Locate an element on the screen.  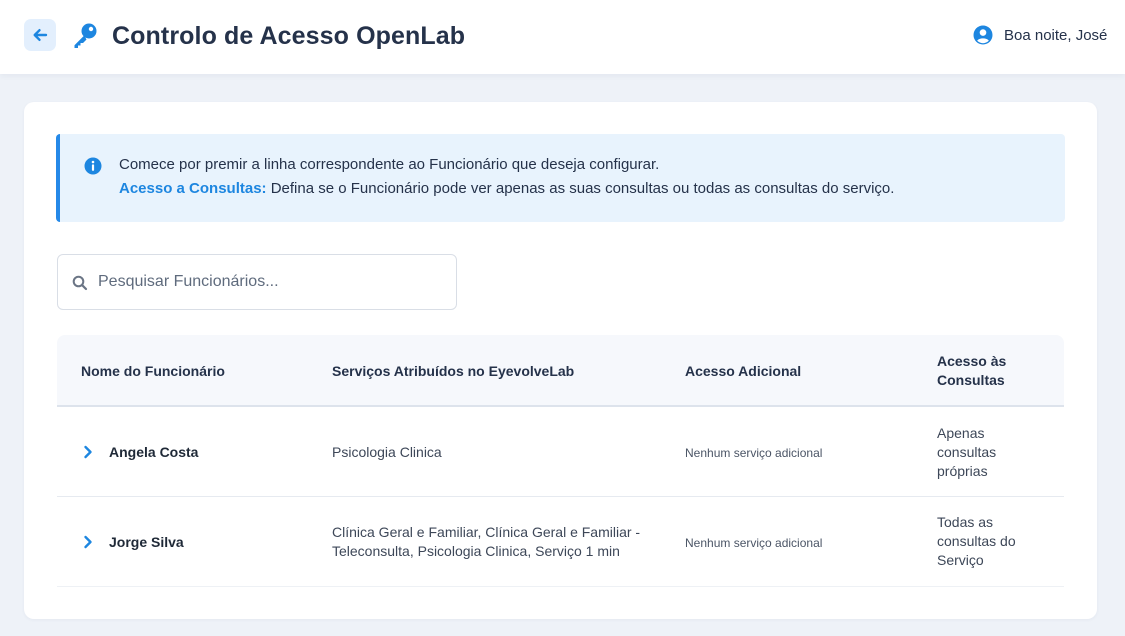
user-circle-icon is located at coordinates (983, 35).